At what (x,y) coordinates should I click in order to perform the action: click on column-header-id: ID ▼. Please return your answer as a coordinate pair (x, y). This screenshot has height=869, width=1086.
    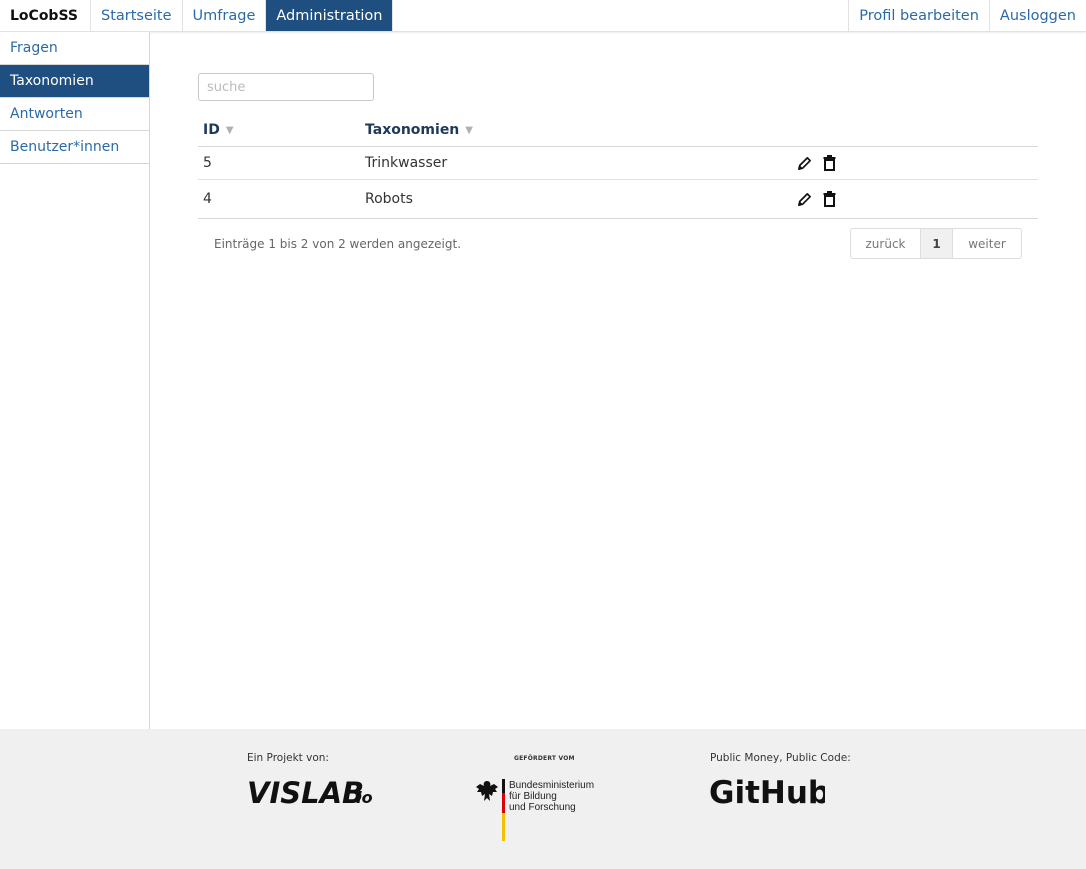
    Looking at the image, I should click on (279, 130).